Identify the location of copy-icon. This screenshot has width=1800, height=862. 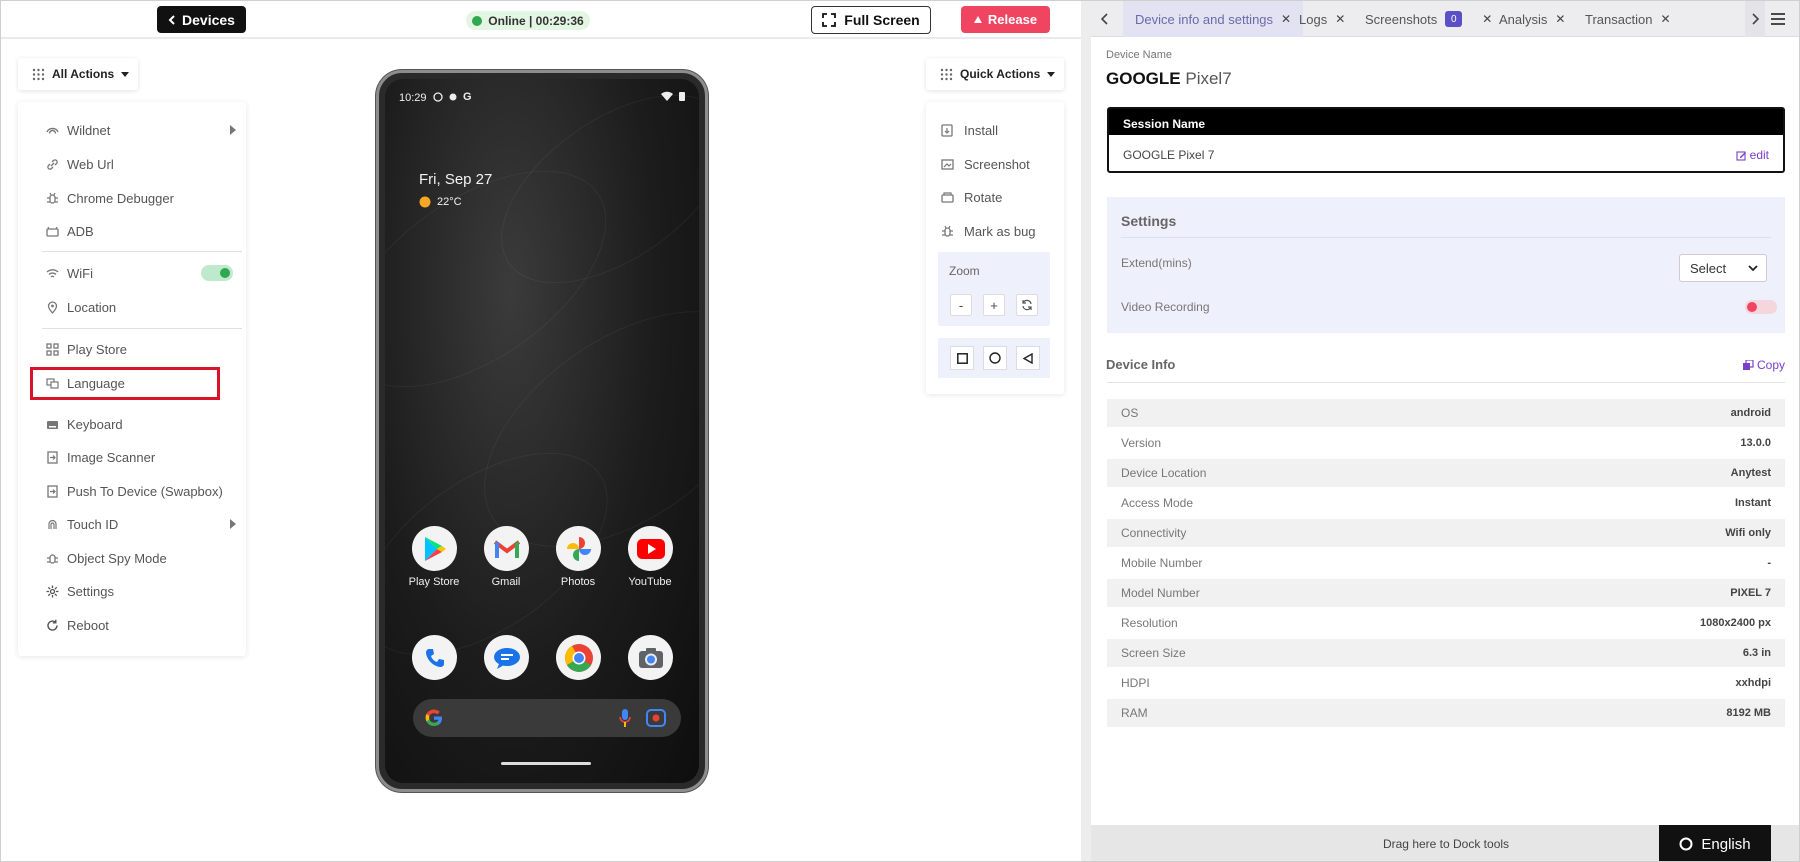
(1748, 365).